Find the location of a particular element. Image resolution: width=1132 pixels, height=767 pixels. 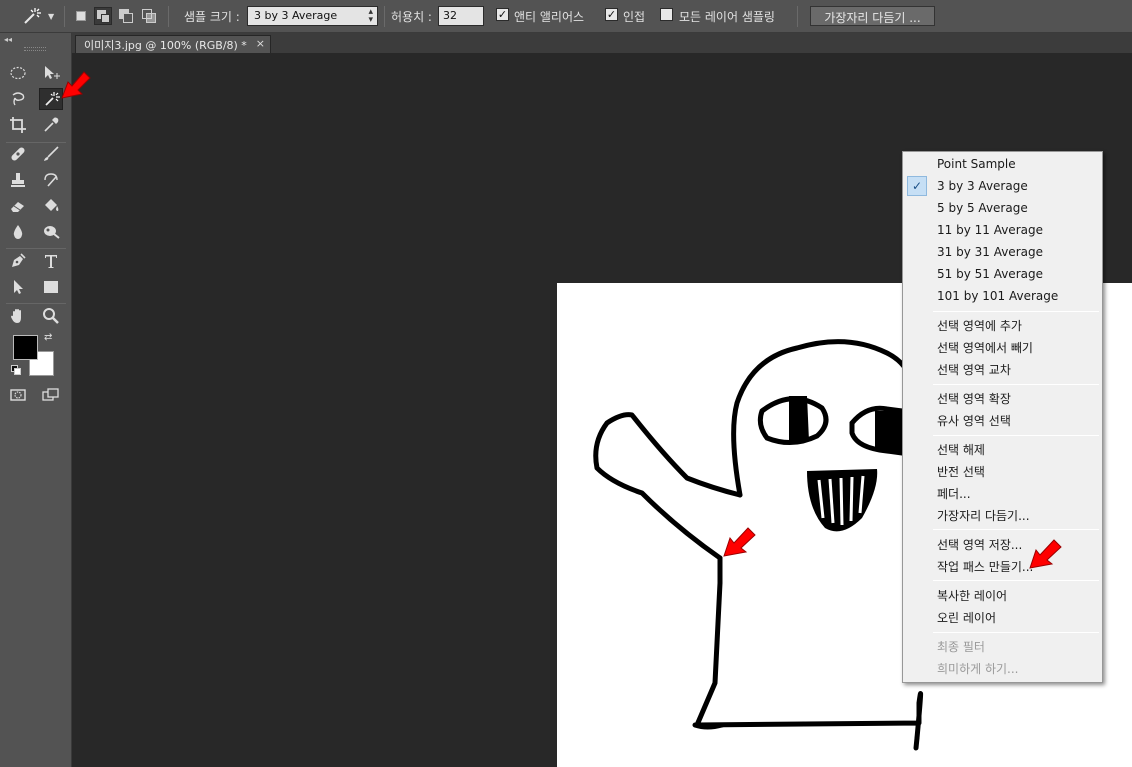

crop-icon is located at coordinates (18, 125).